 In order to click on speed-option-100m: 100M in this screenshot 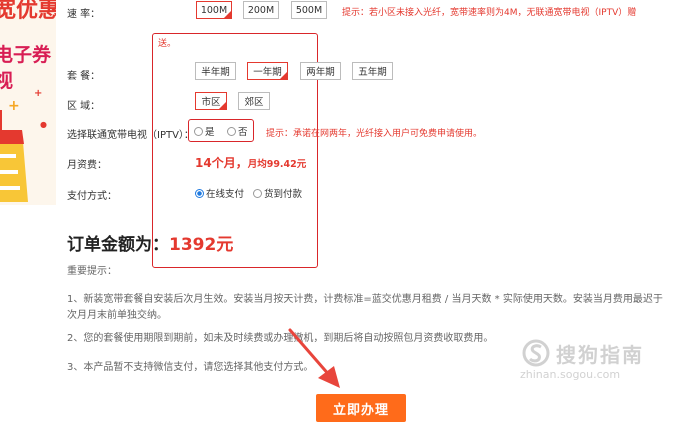, I will do `click(214, 10)`.